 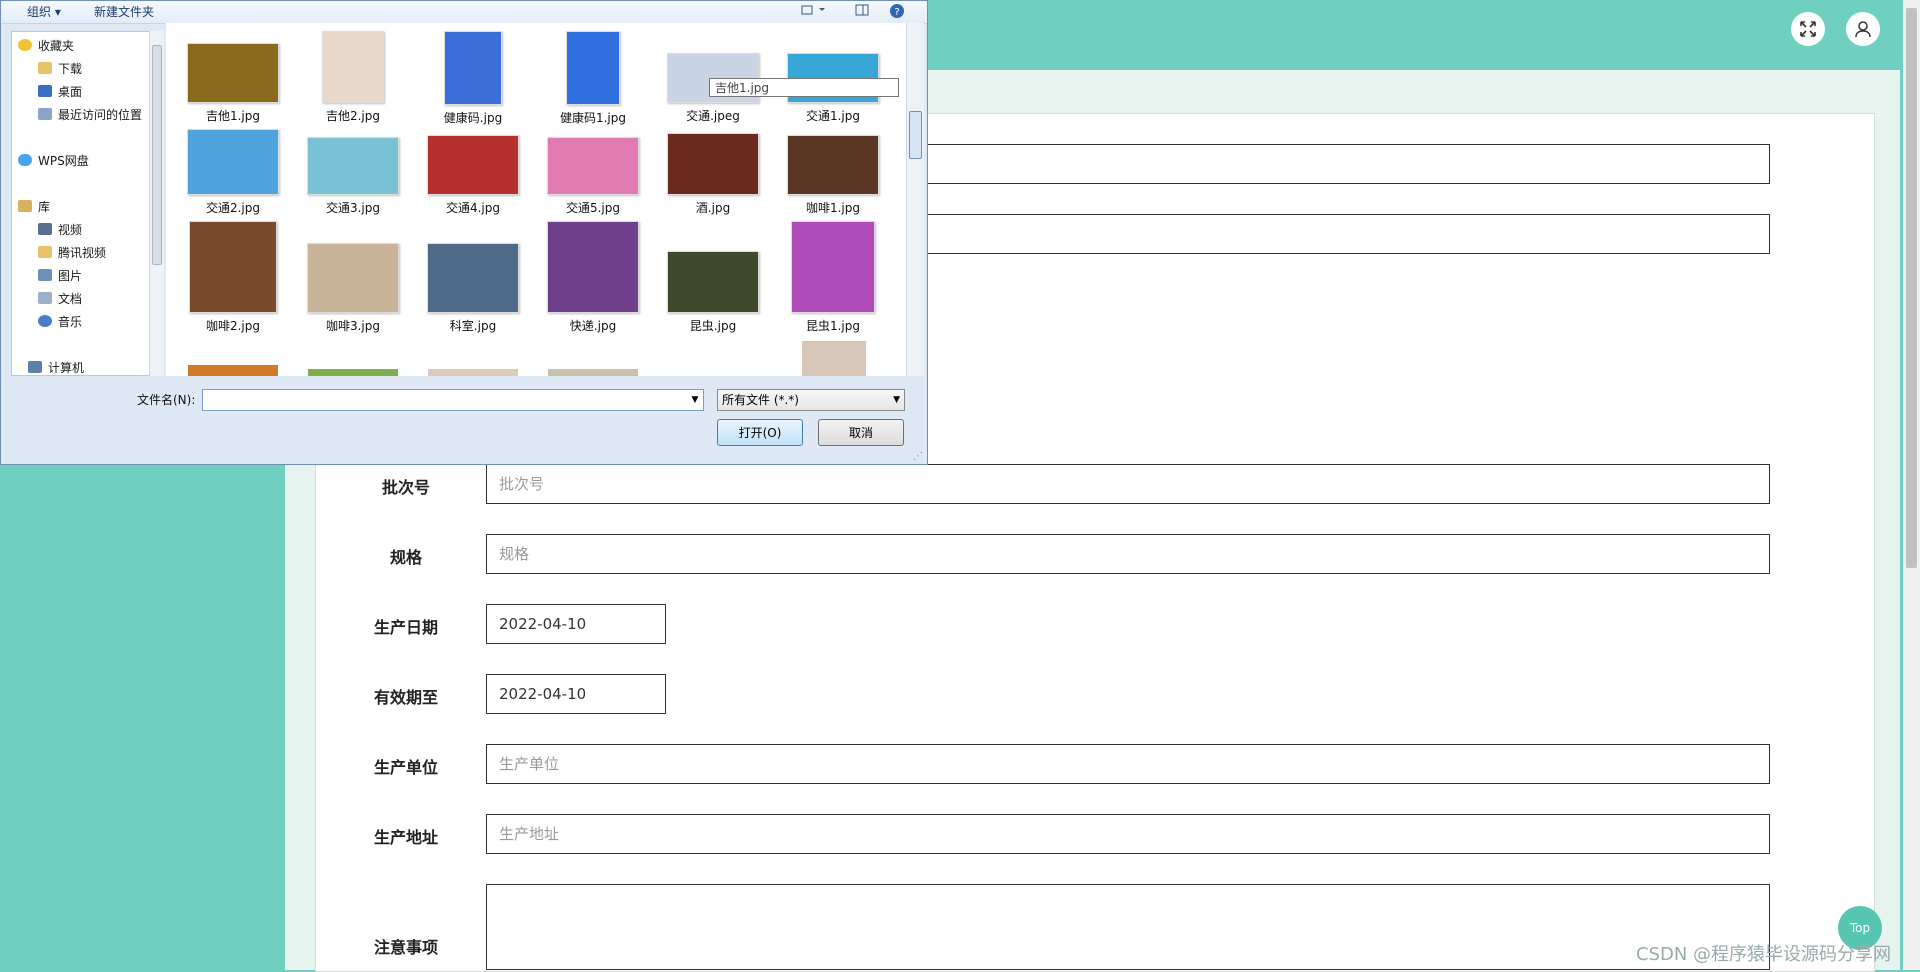 I want to click on file-item: 健康码.jpg, so click(x=473, y=78).